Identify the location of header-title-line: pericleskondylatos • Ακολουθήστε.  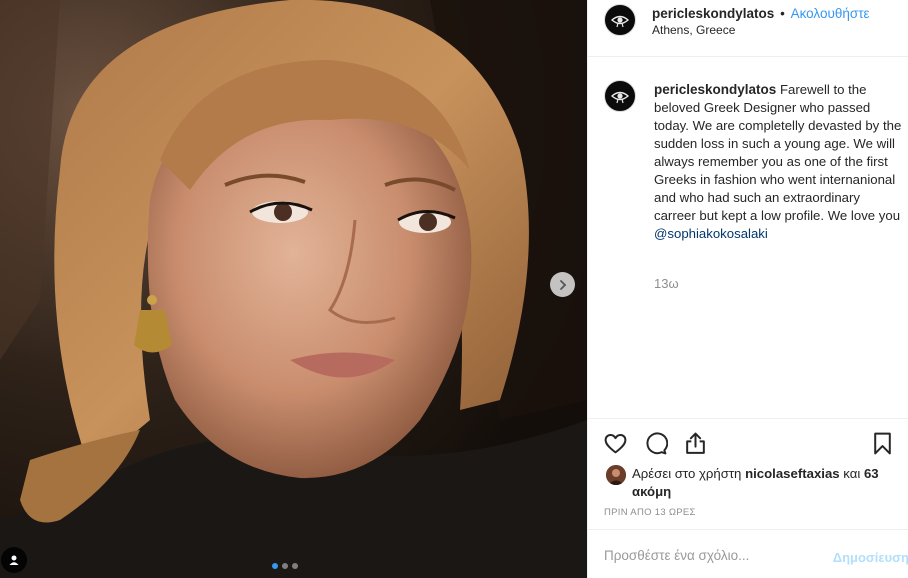
(761, 13).